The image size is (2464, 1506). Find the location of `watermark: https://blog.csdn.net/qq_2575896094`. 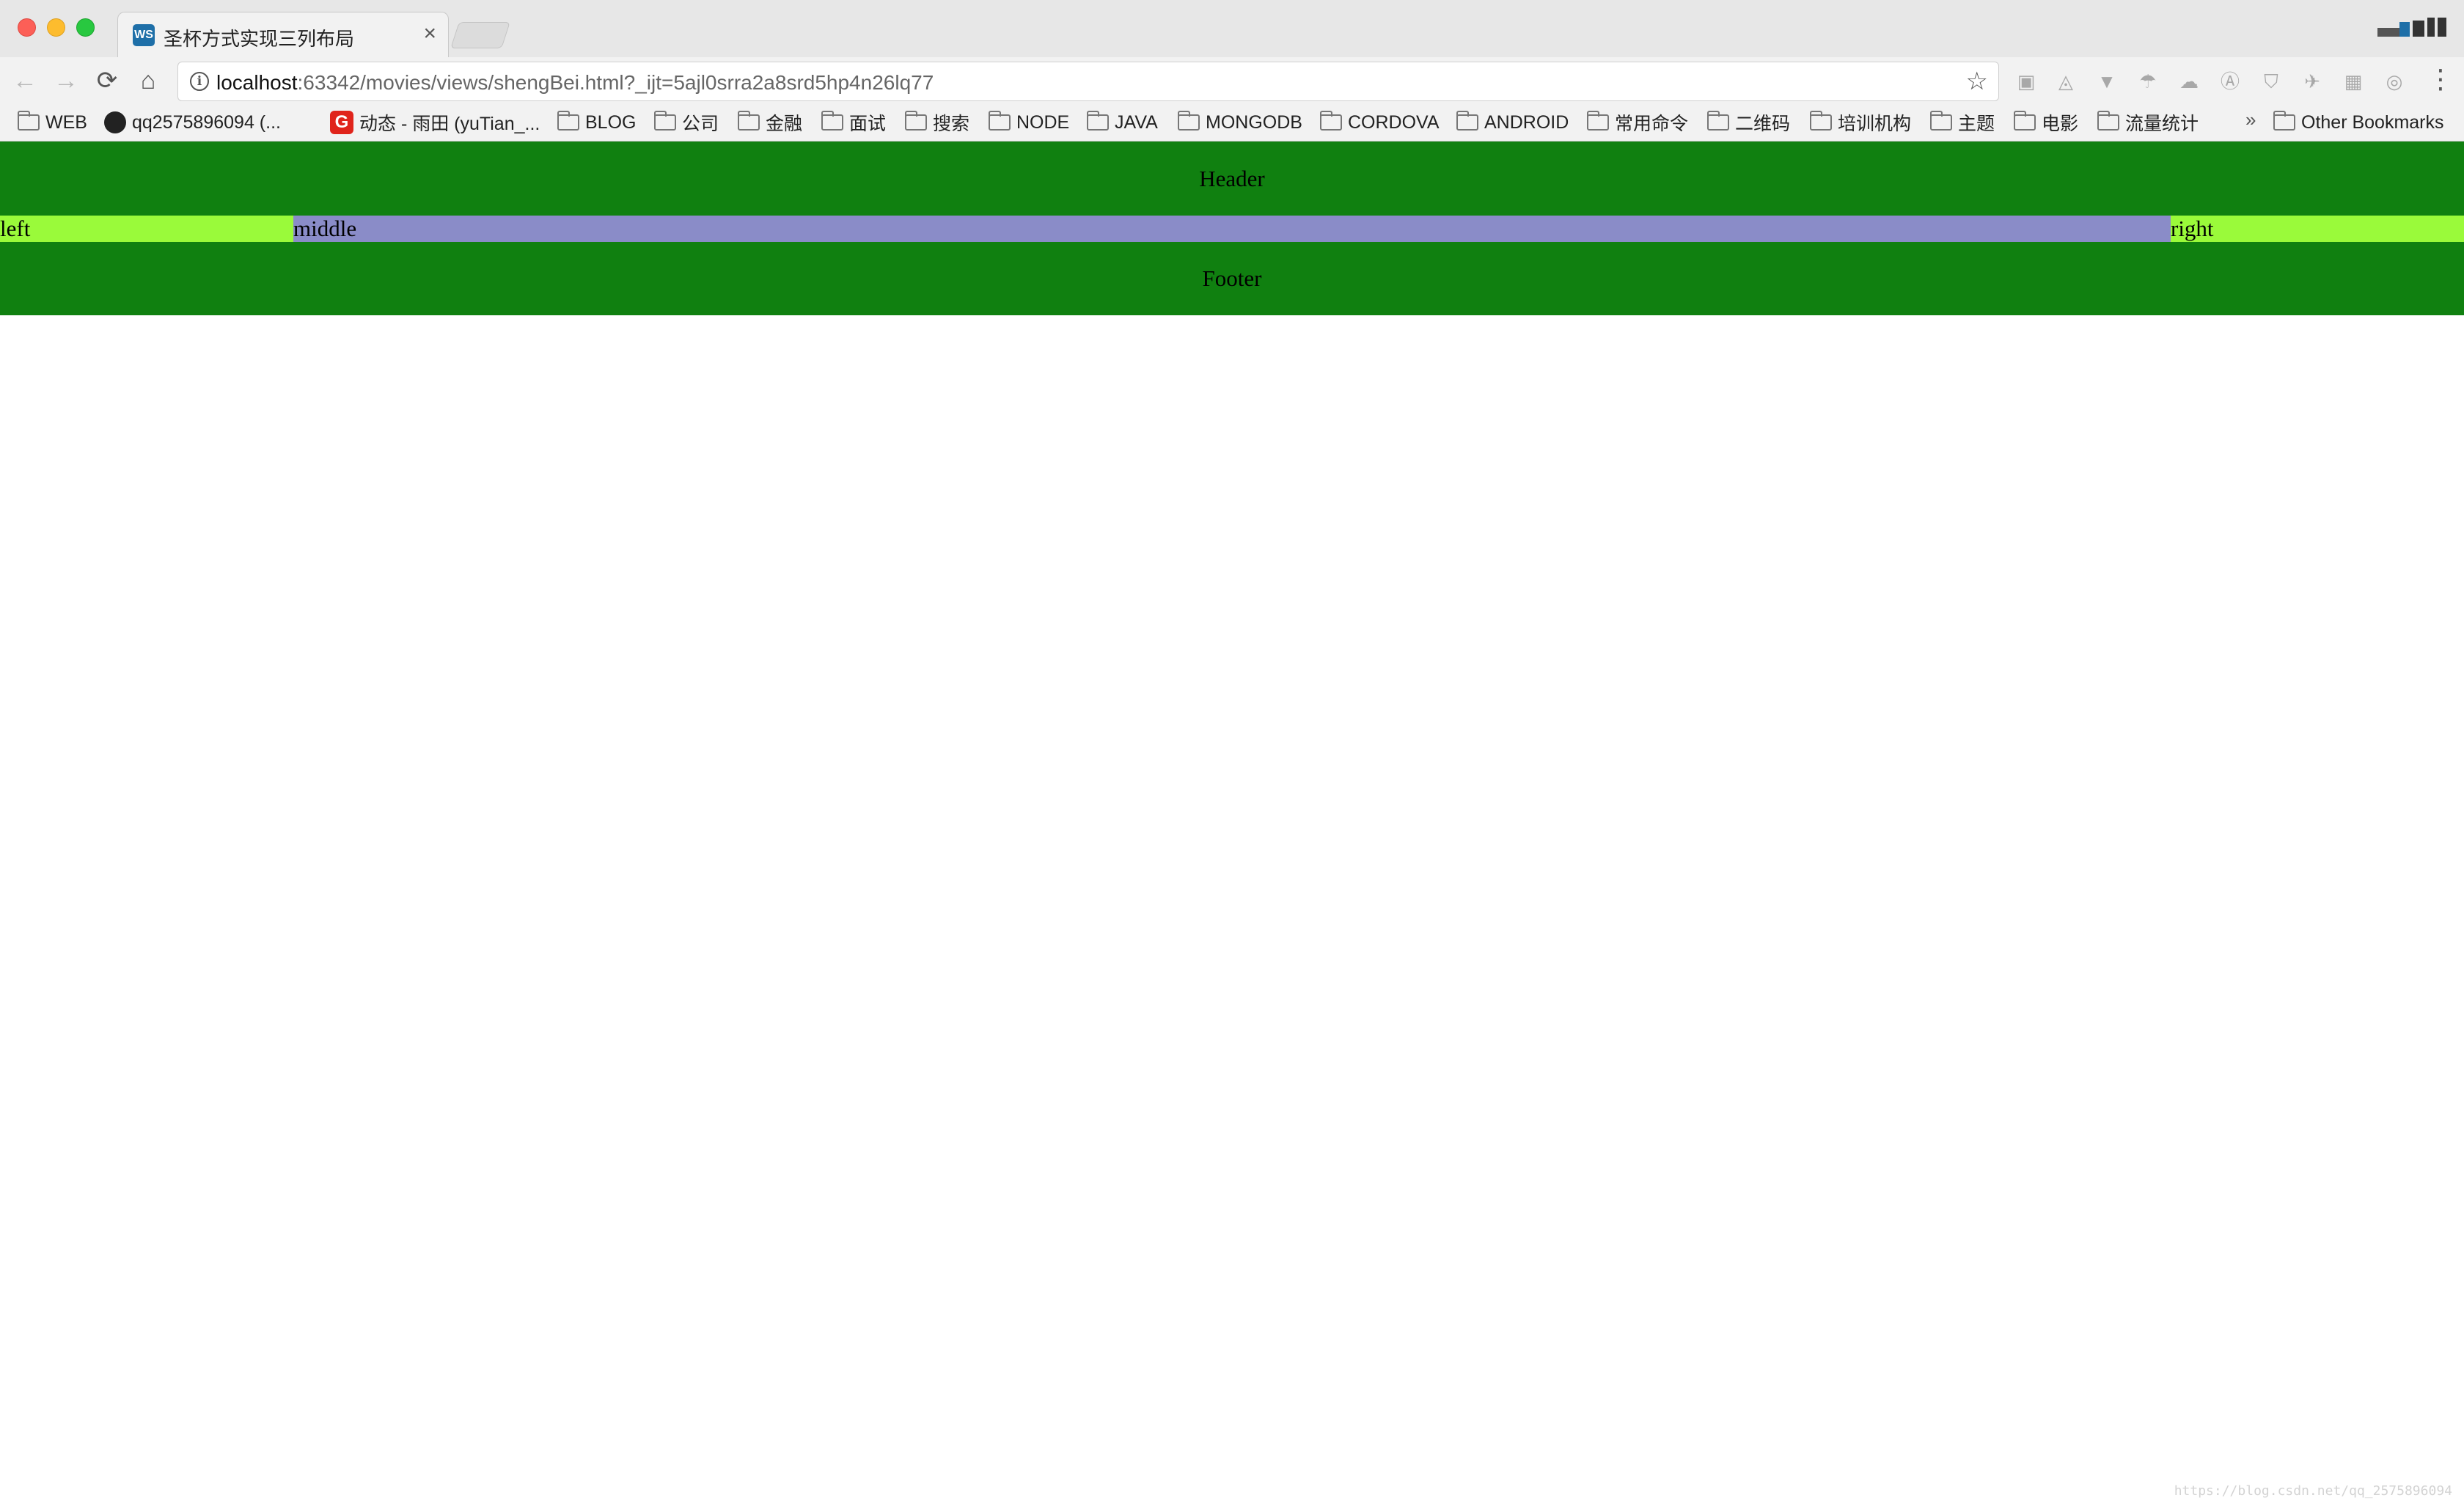

watermark: https://blog.csdn.net/qq_2575896094 is located at coordinates (2313, 1491).